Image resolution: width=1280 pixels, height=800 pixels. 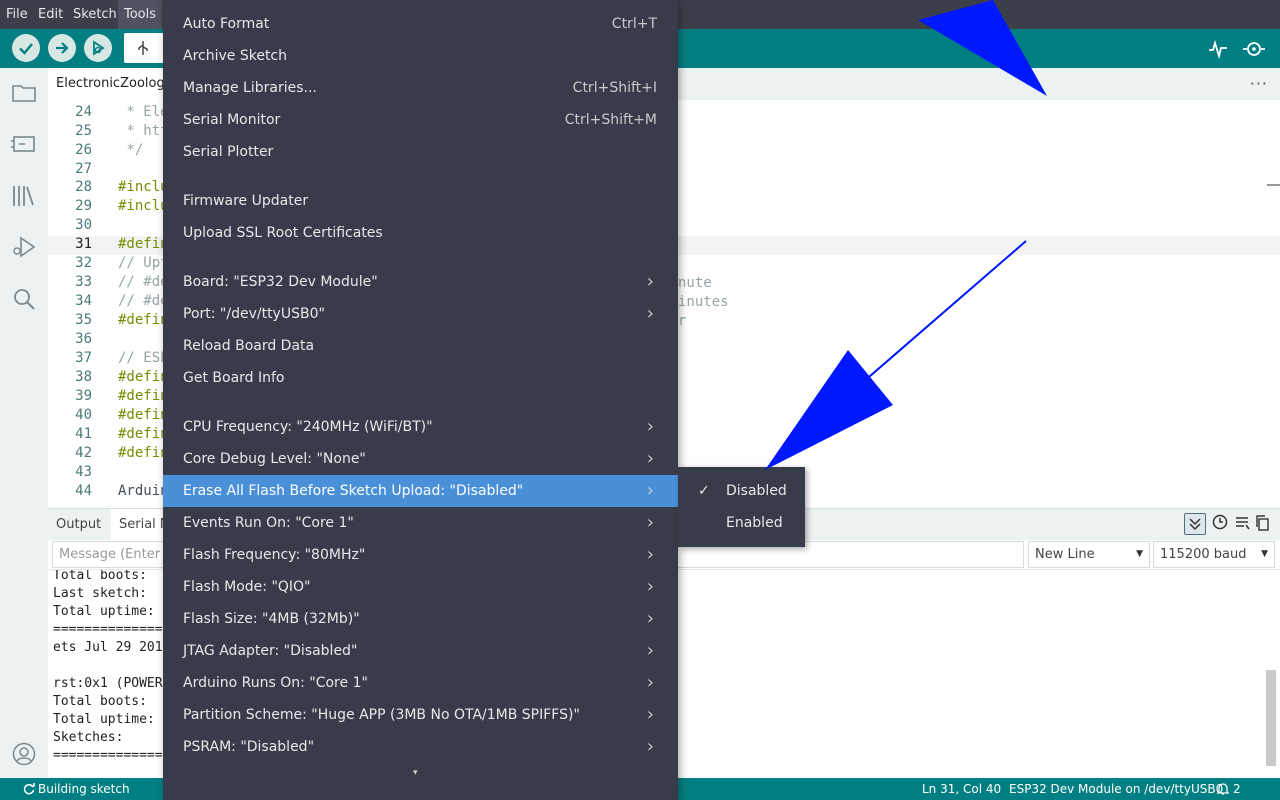 What do you see at coordinates (95, 14) in the screenshot?
I see `menu-sketch: Sketch` at bounding box center [95, 14].